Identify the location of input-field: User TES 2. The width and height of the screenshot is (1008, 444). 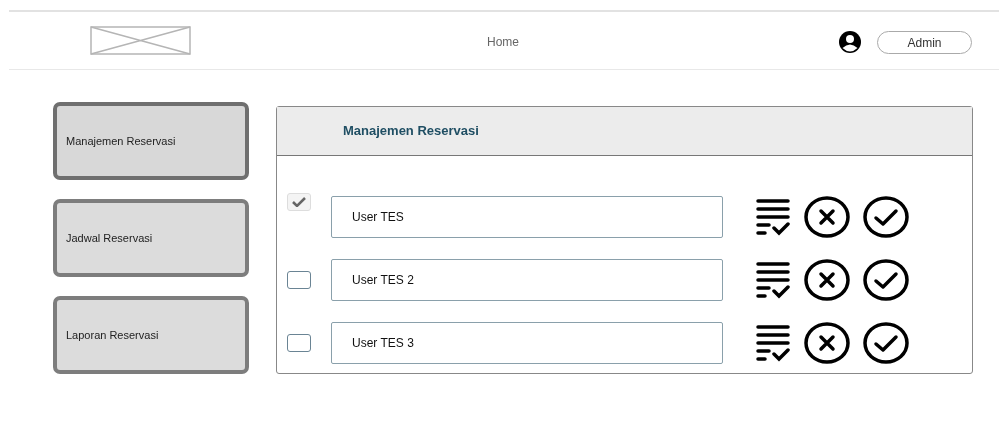
(527, 279).